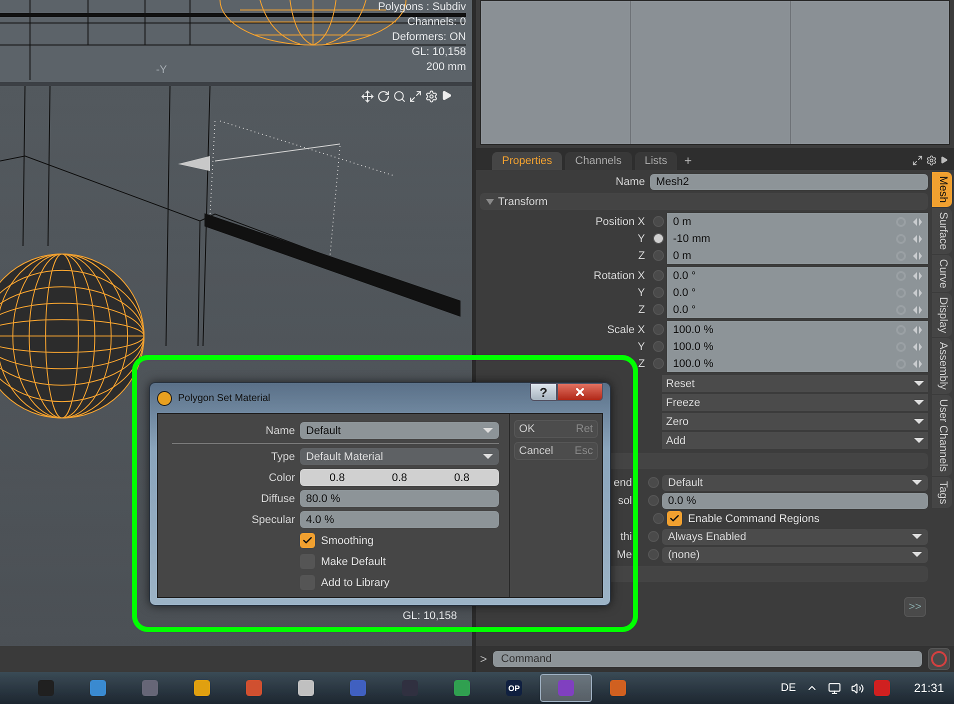  I want to click on viewport-stat: Deformers: ON, so click(429, 37).